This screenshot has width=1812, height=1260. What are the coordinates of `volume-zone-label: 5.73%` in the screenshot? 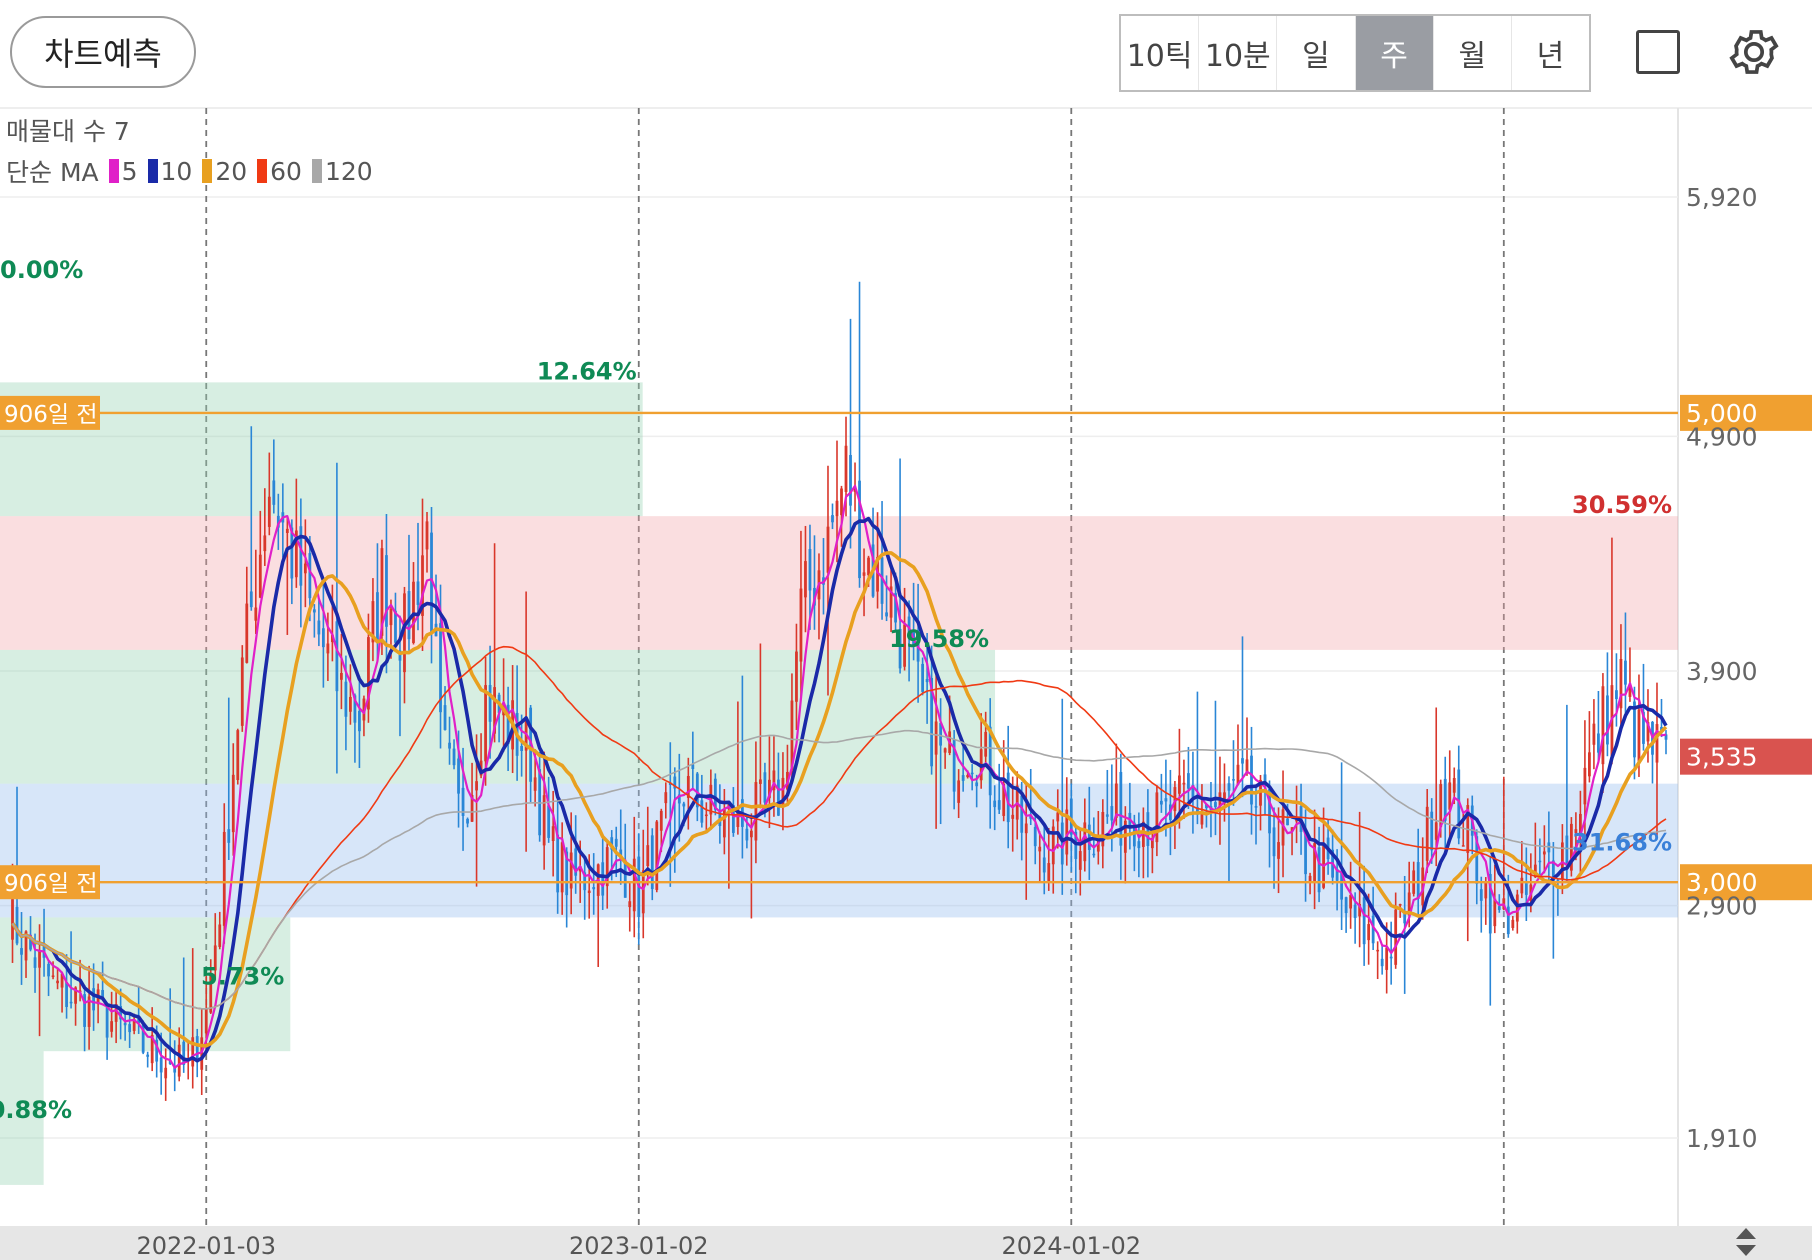 It's located at (242, 976).